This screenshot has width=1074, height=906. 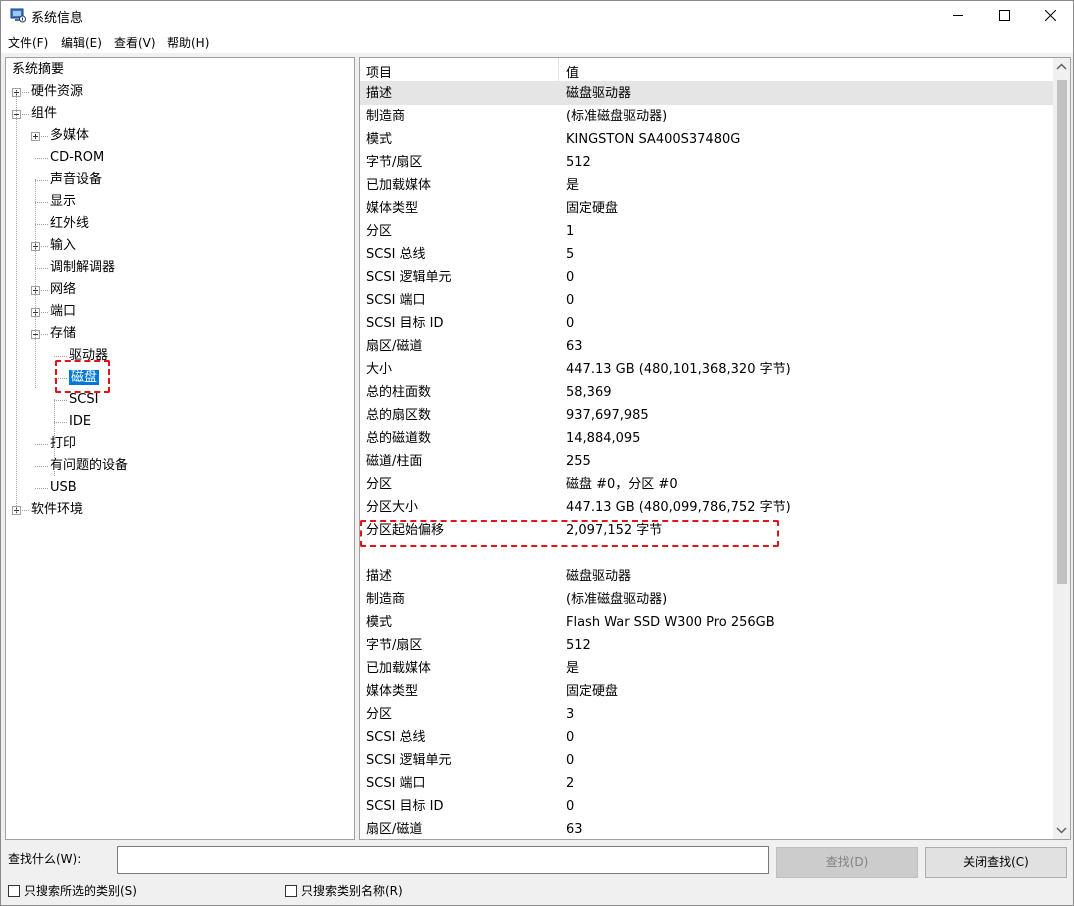 What do you see at coordinates (670, 622) in the screenshot?
I see `row-value-cell: Flash War SSD W300 Pro 256GB` at bounding box center [670, 622].